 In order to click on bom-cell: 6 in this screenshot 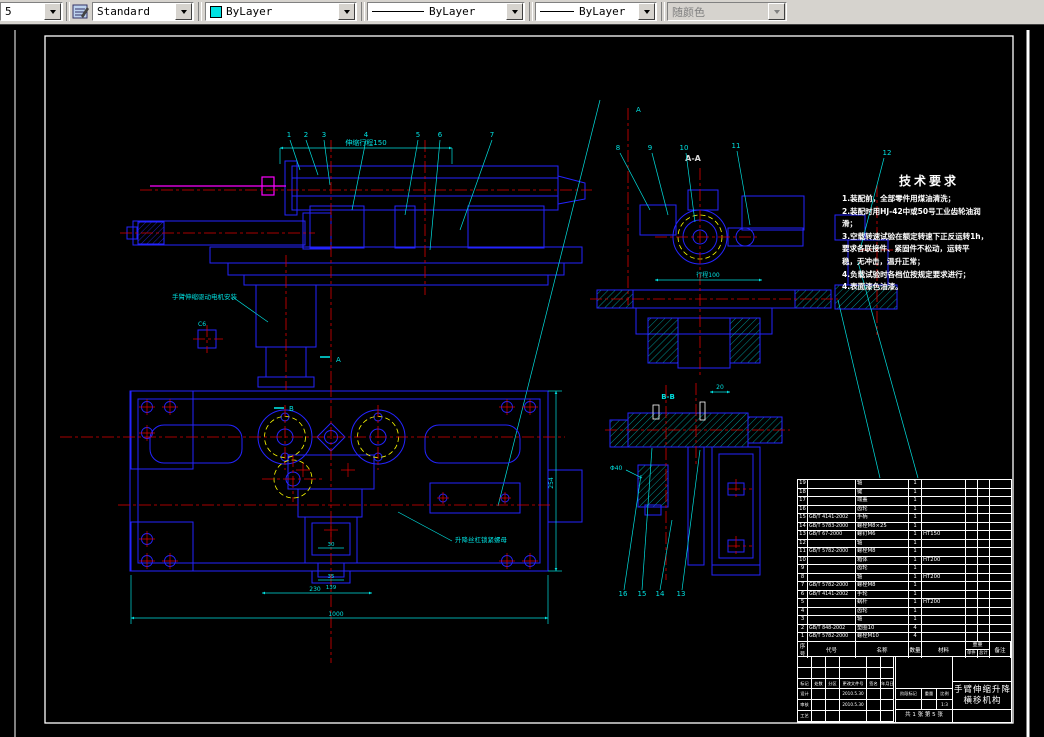, I will do `click(803, 594)`.